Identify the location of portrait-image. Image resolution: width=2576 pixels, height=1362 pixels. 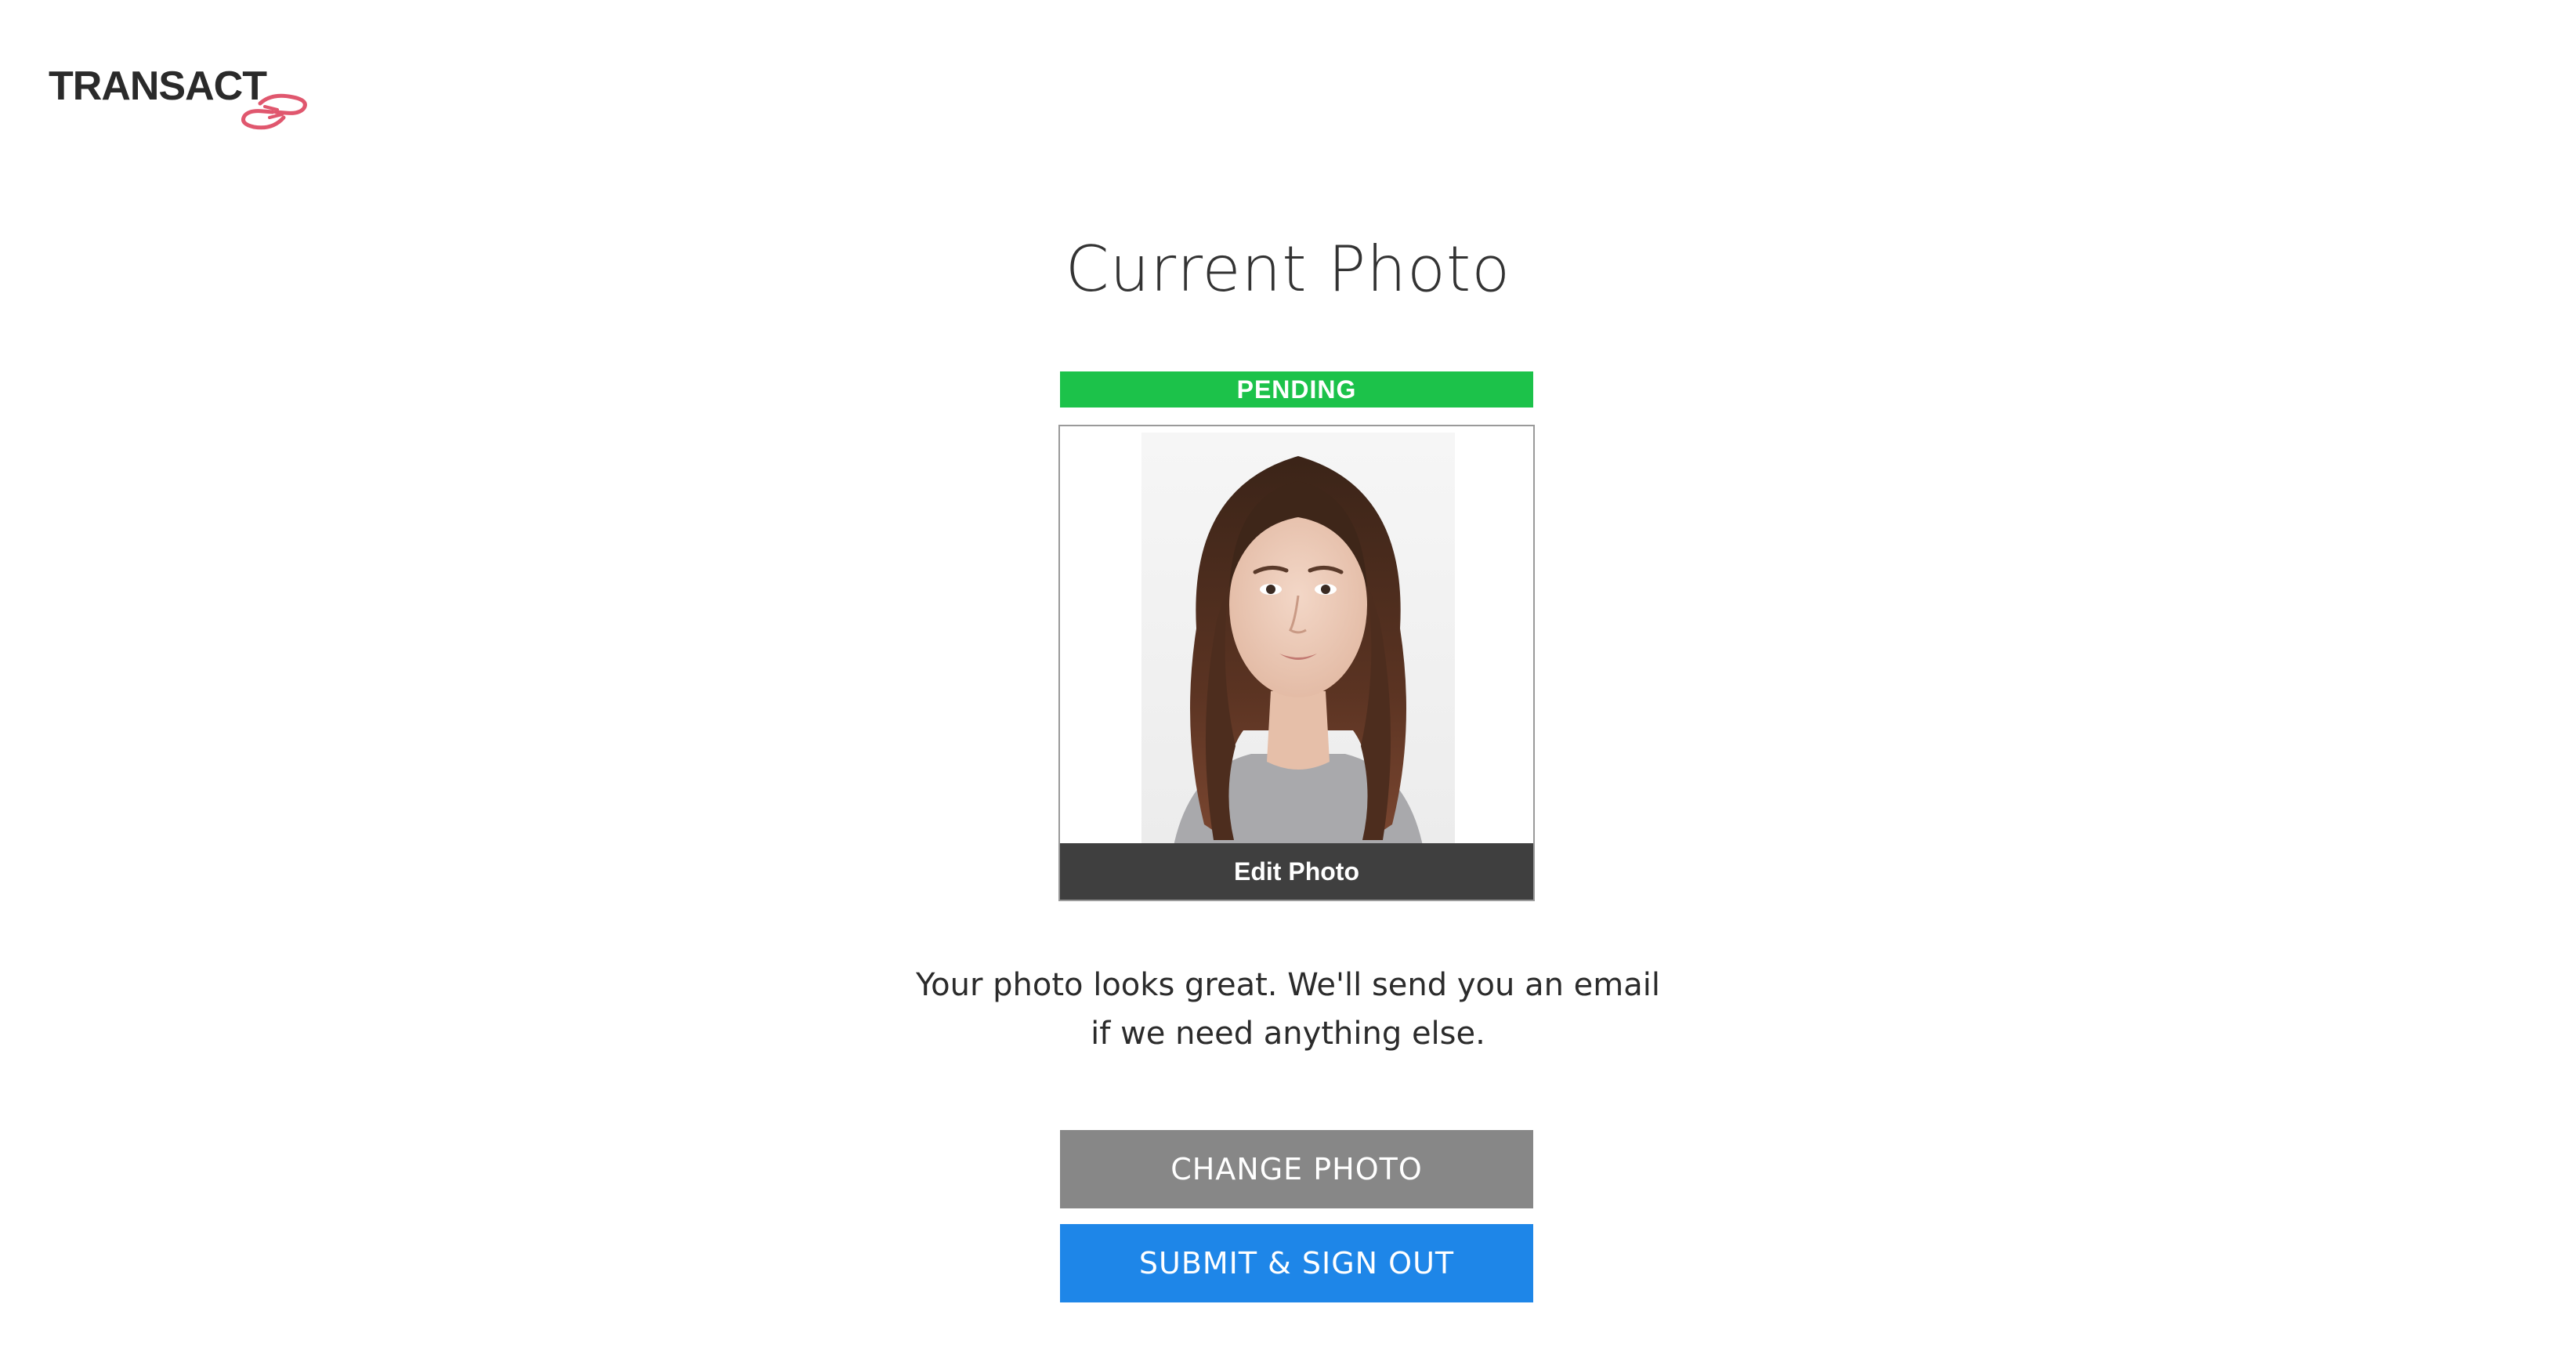
(1298, 641).